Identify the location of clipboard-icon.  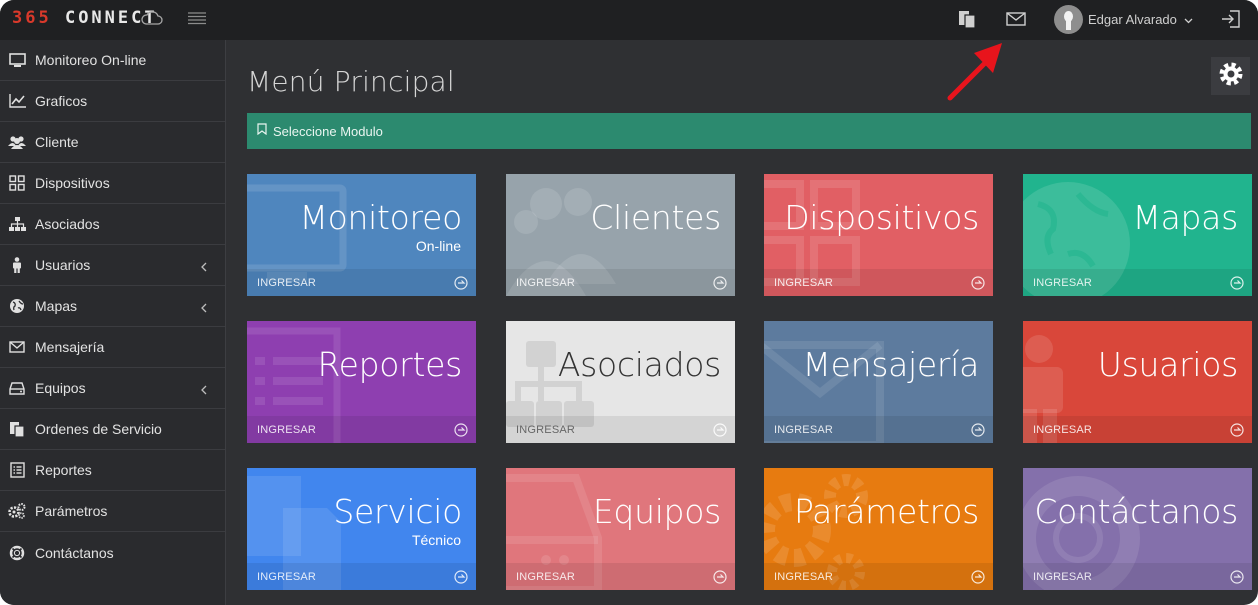
(967, 21).